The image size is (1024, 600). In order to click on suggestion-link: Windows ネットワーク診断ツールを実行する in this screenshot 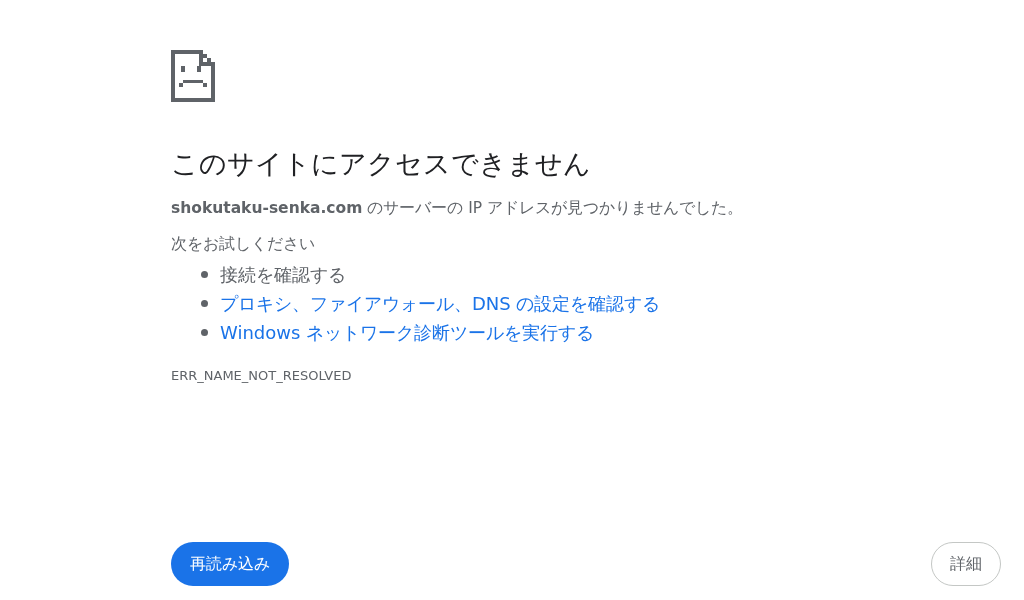, I will do `click(407, 332)`.